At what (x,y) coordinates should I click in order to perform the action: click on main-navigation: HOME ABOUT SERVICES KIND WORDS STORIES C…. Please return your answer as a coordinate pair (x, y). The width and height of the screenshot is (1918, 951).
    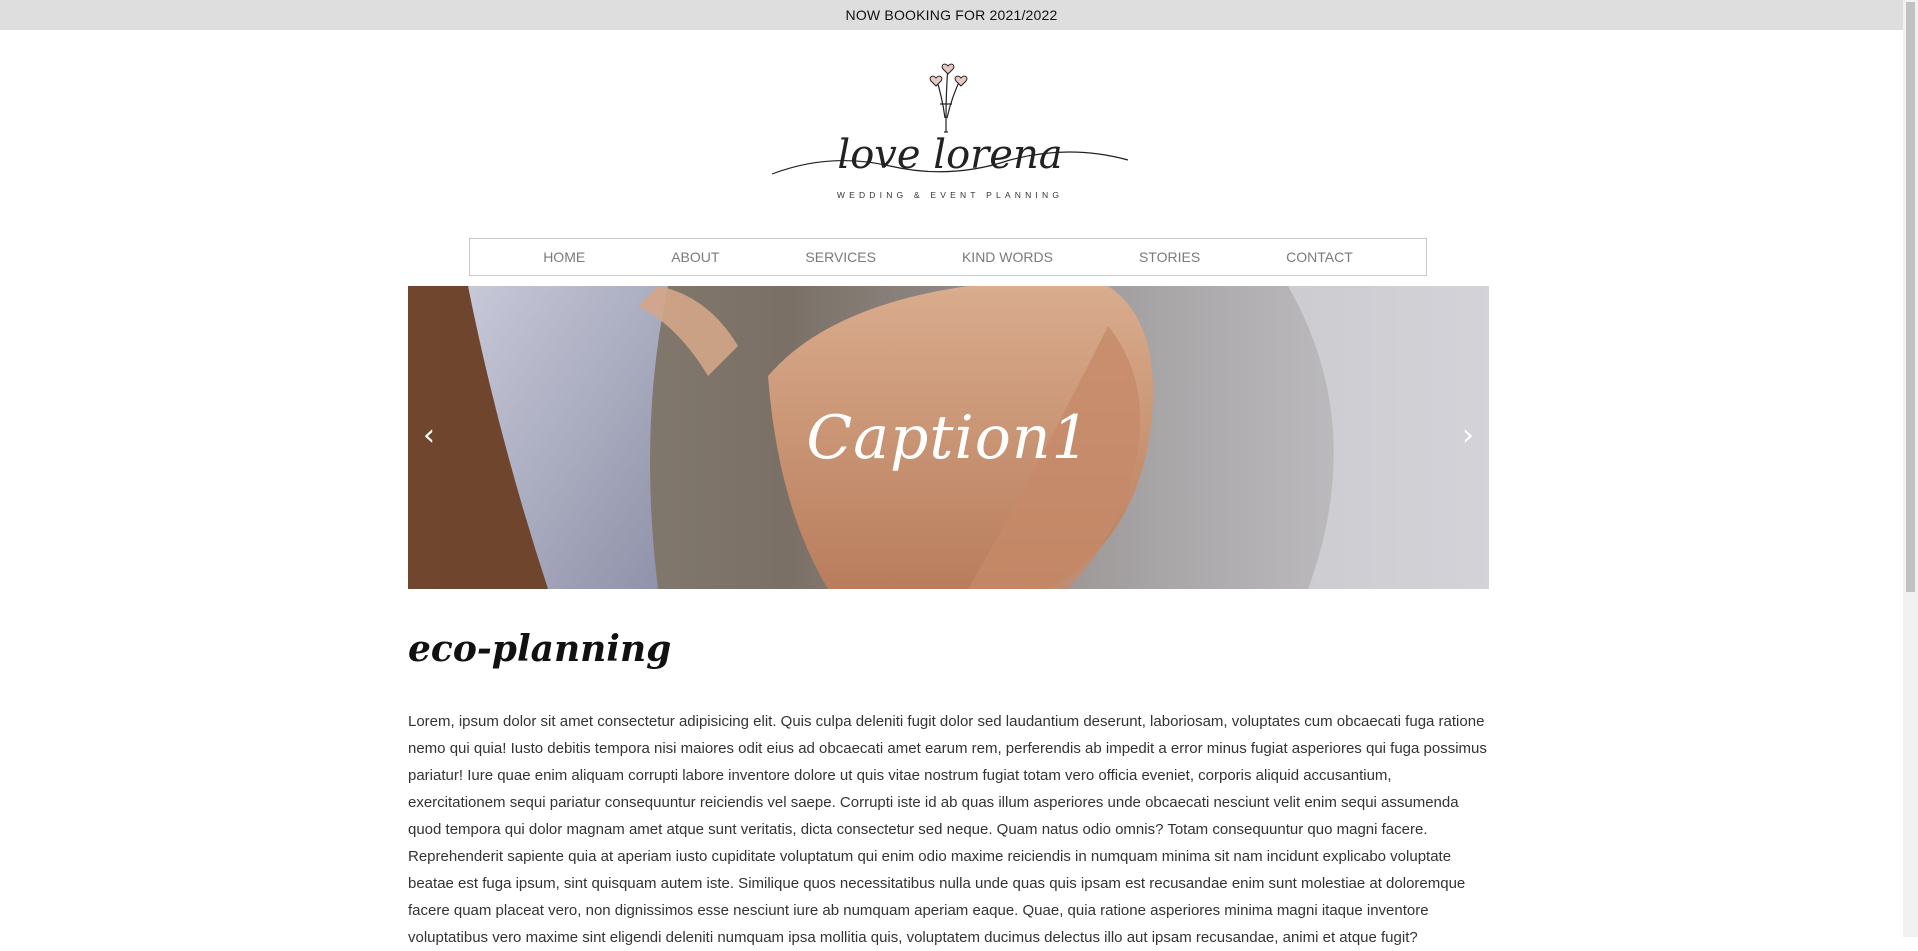
    Looking at the image, I should click on (948, 257).